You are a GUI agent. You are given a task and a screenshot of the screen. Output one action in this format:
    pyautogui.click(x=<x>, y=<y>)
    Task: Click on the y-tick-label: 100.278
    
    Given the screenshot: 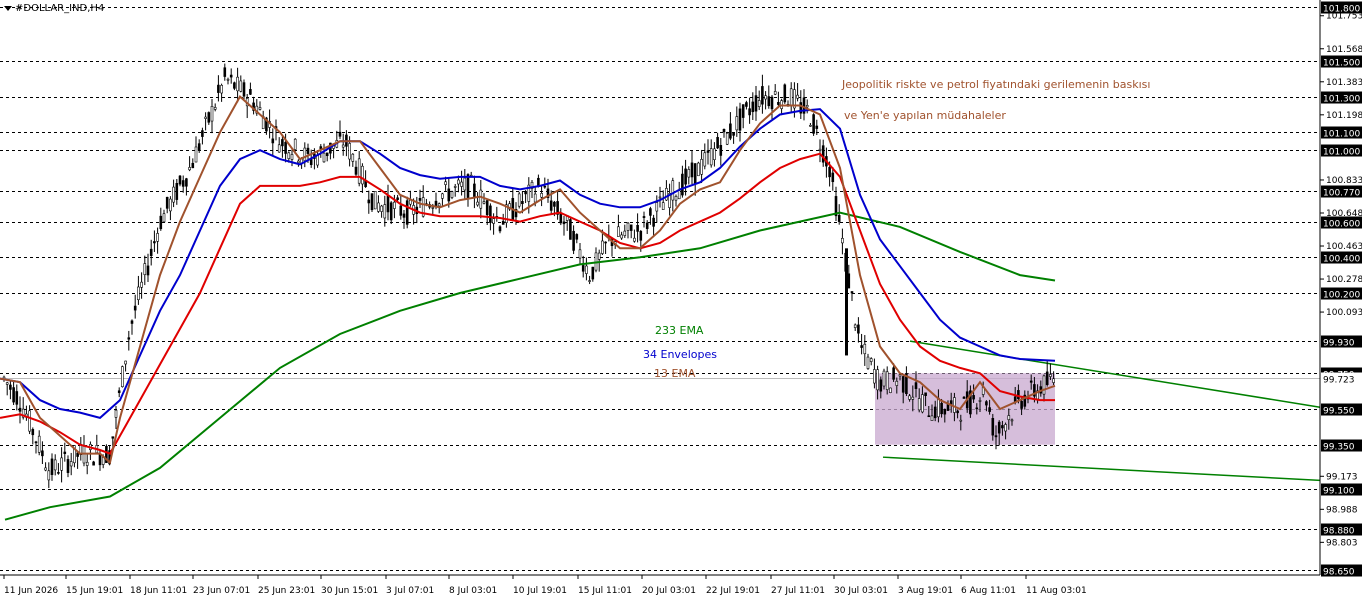 What is the action you would take?
    pyautogui.click(x=1344, y=280)
    